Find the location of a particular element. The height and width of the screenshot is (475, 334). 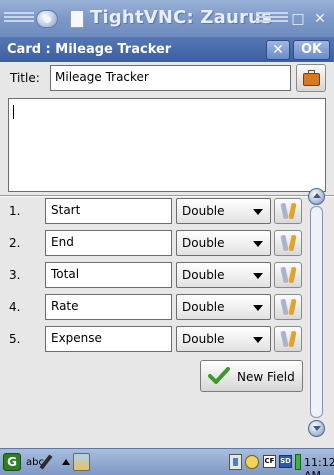

minimize-button: – is located at coordinates (266, 19).